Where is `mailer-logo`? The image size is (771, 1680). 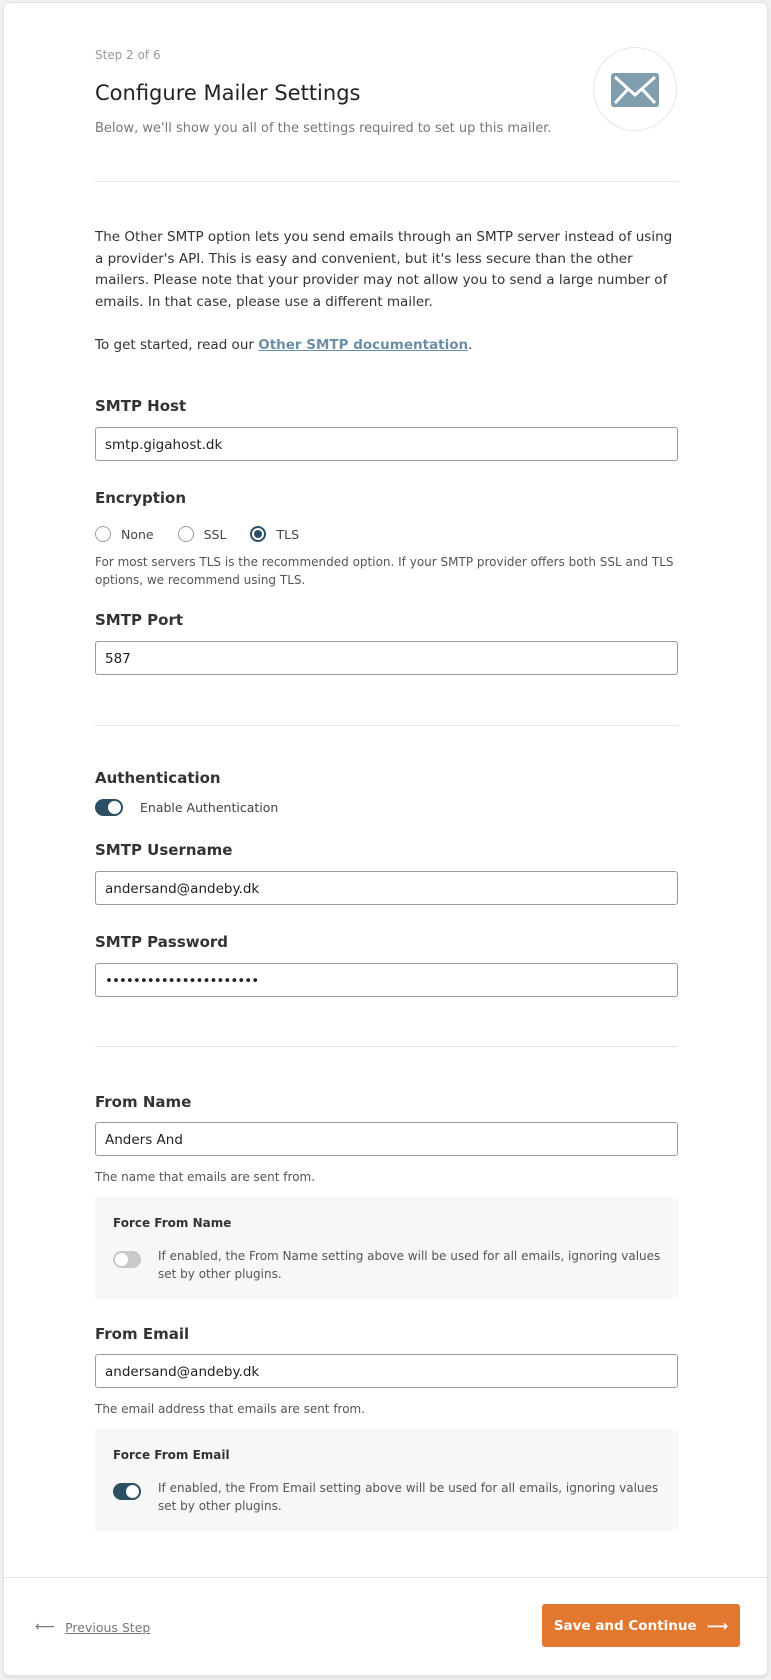
mailer-logo is located at coordinates (635, 89).